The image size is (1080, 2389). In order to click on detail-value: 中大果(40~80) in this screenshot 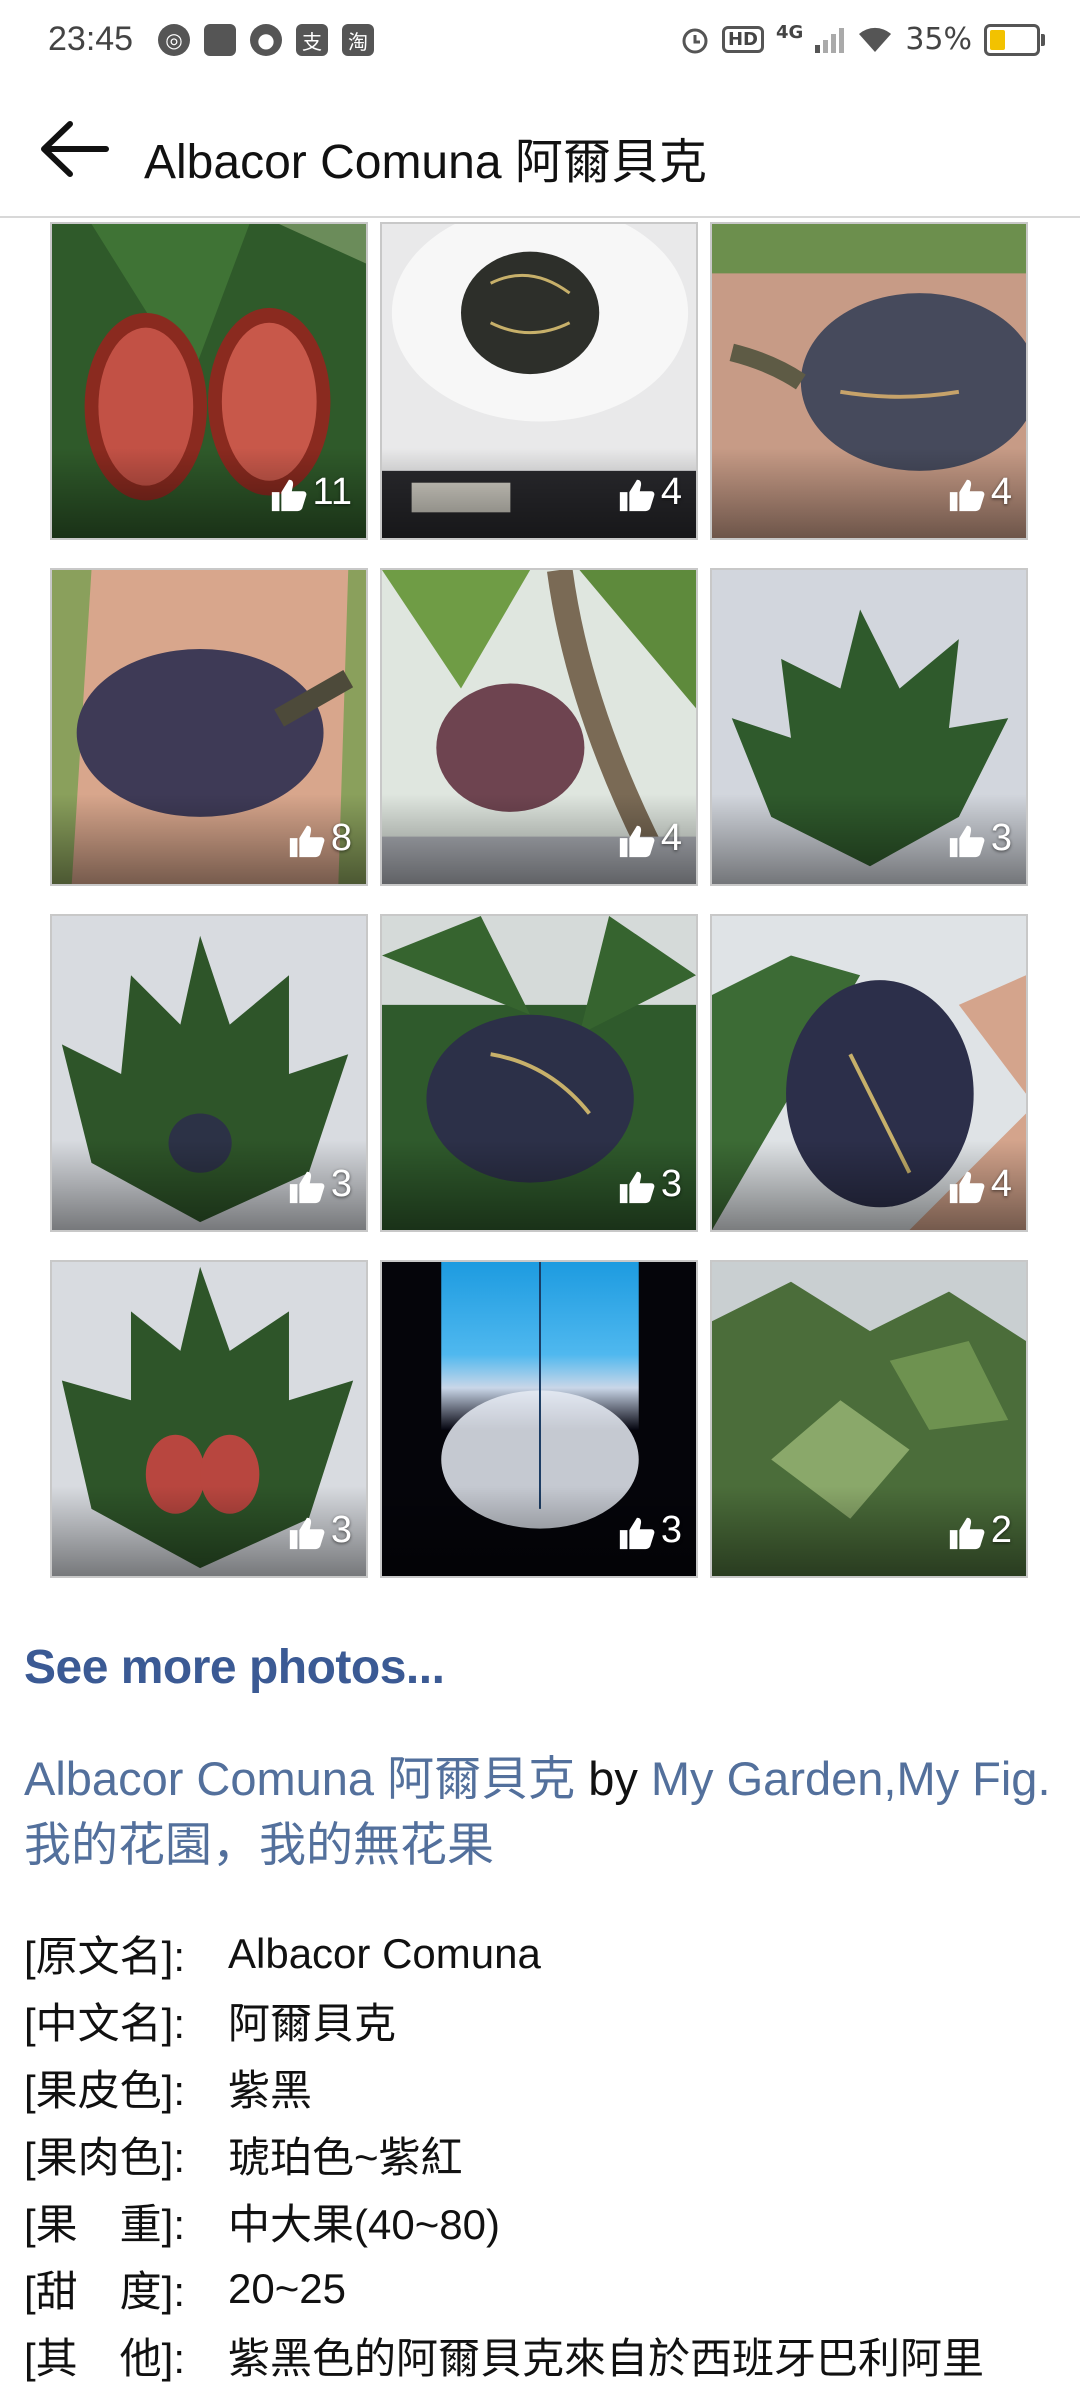, I will do `click(364, 2224)`.